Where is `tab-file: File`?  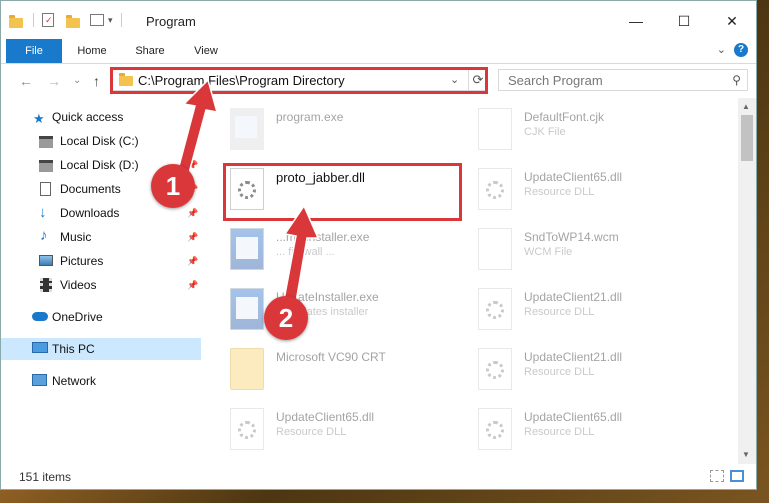 tab-file: File is located at coordinates (34, 51).